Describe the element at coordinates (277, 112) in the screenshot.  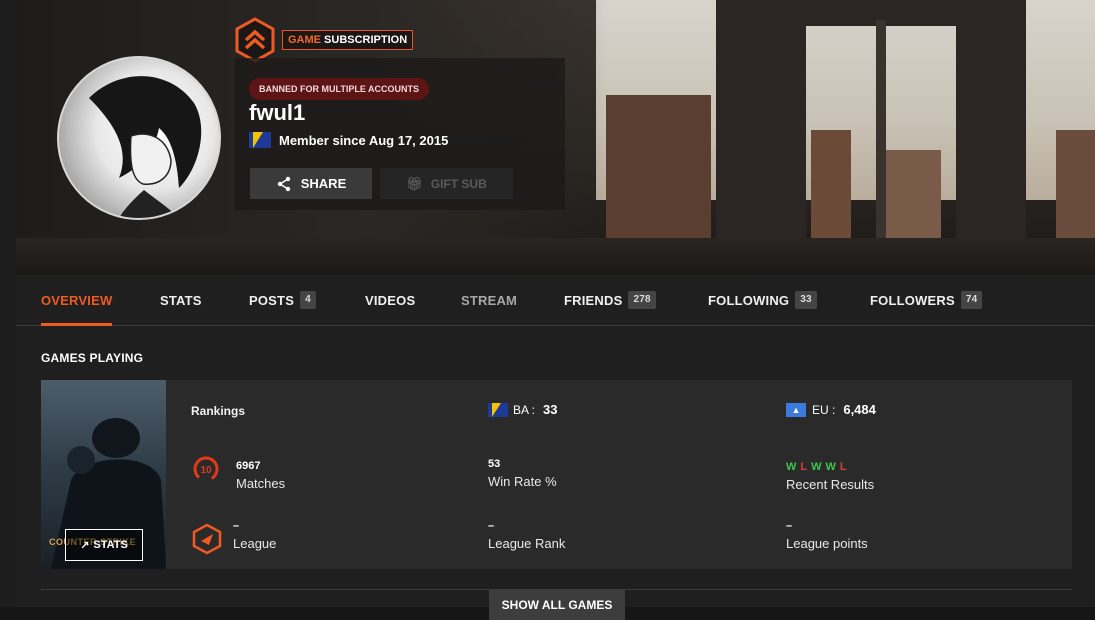
I see `username: fwul1` at that location.